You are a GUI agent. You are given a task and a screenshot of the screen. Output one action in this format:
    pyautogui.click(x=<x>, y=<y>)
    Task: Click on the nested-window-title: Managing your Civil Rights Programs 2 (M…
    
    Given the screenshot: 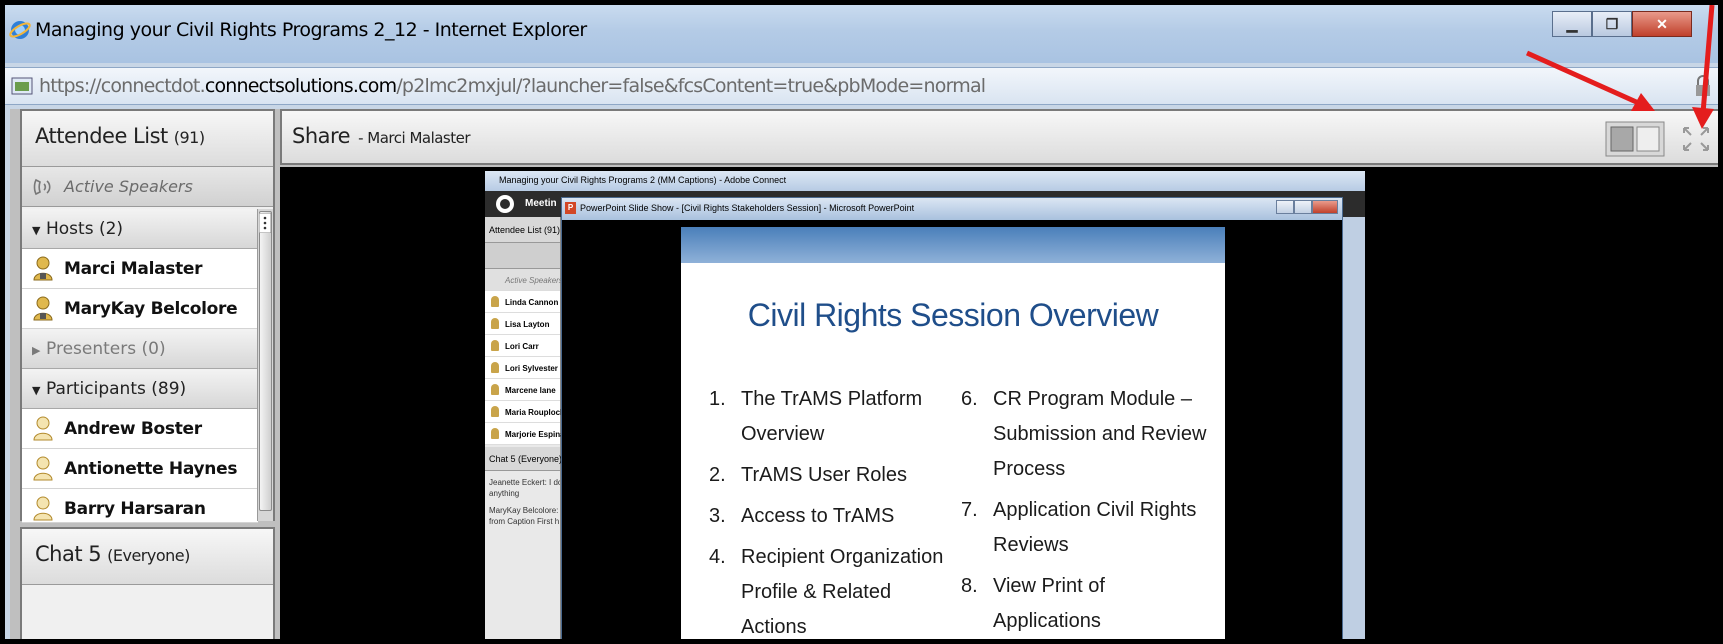 What is the action you would take?
    pyautogui.click(x=925, y=181)
    